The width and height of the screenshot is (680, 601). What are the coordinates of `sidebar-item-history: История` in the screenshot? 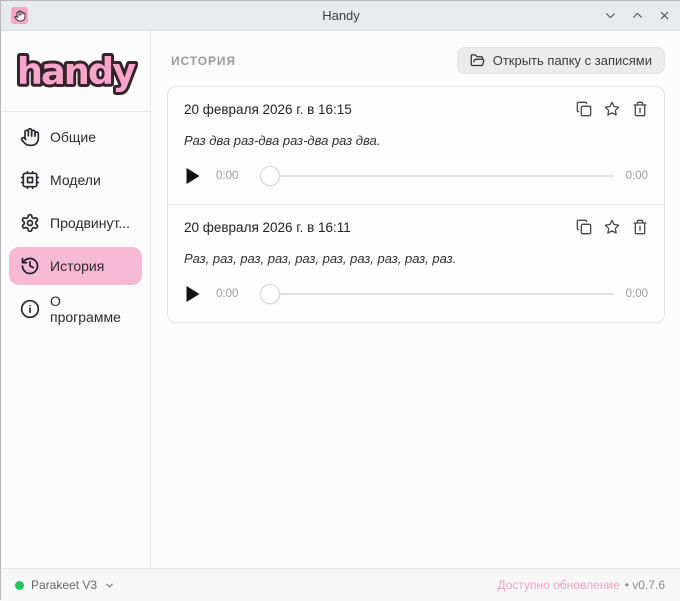 It's located at (75, 266).